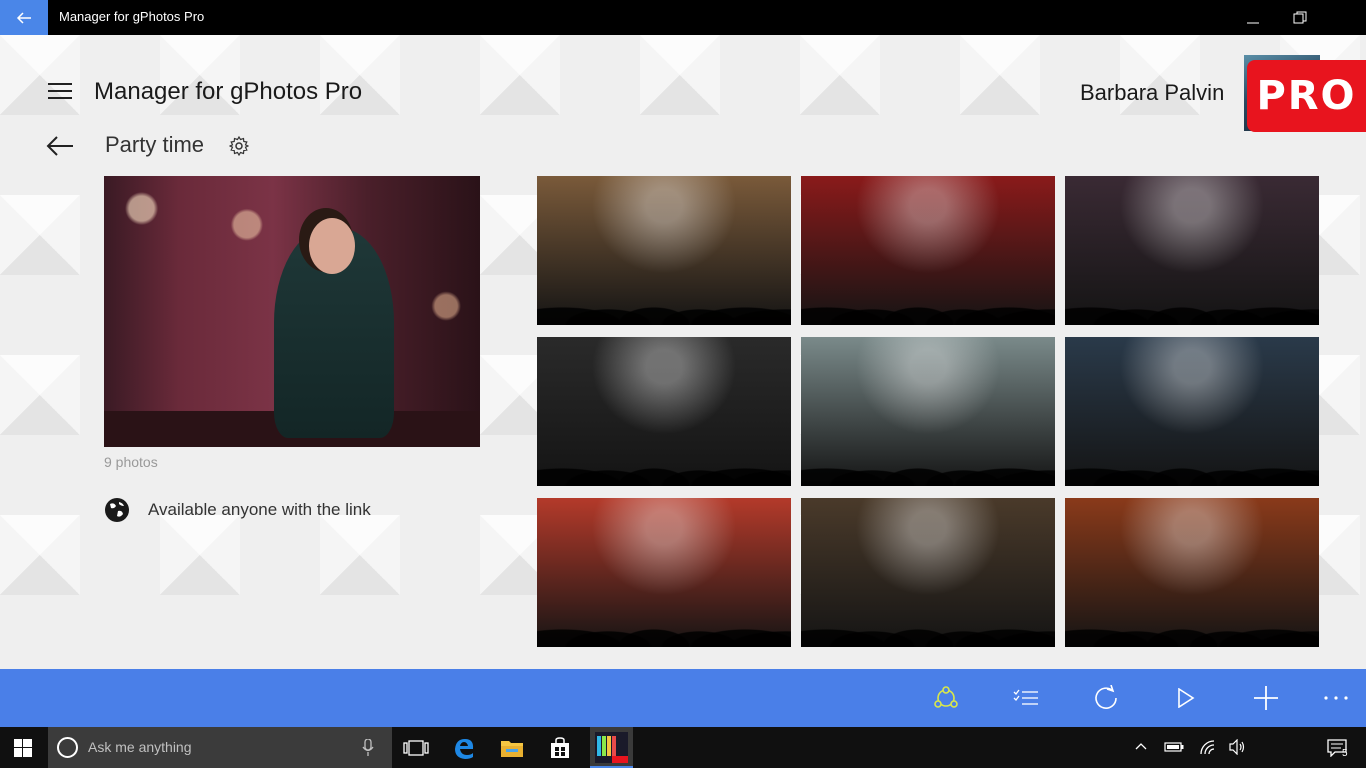  I want to click on album-back-button, so click(60, 146).